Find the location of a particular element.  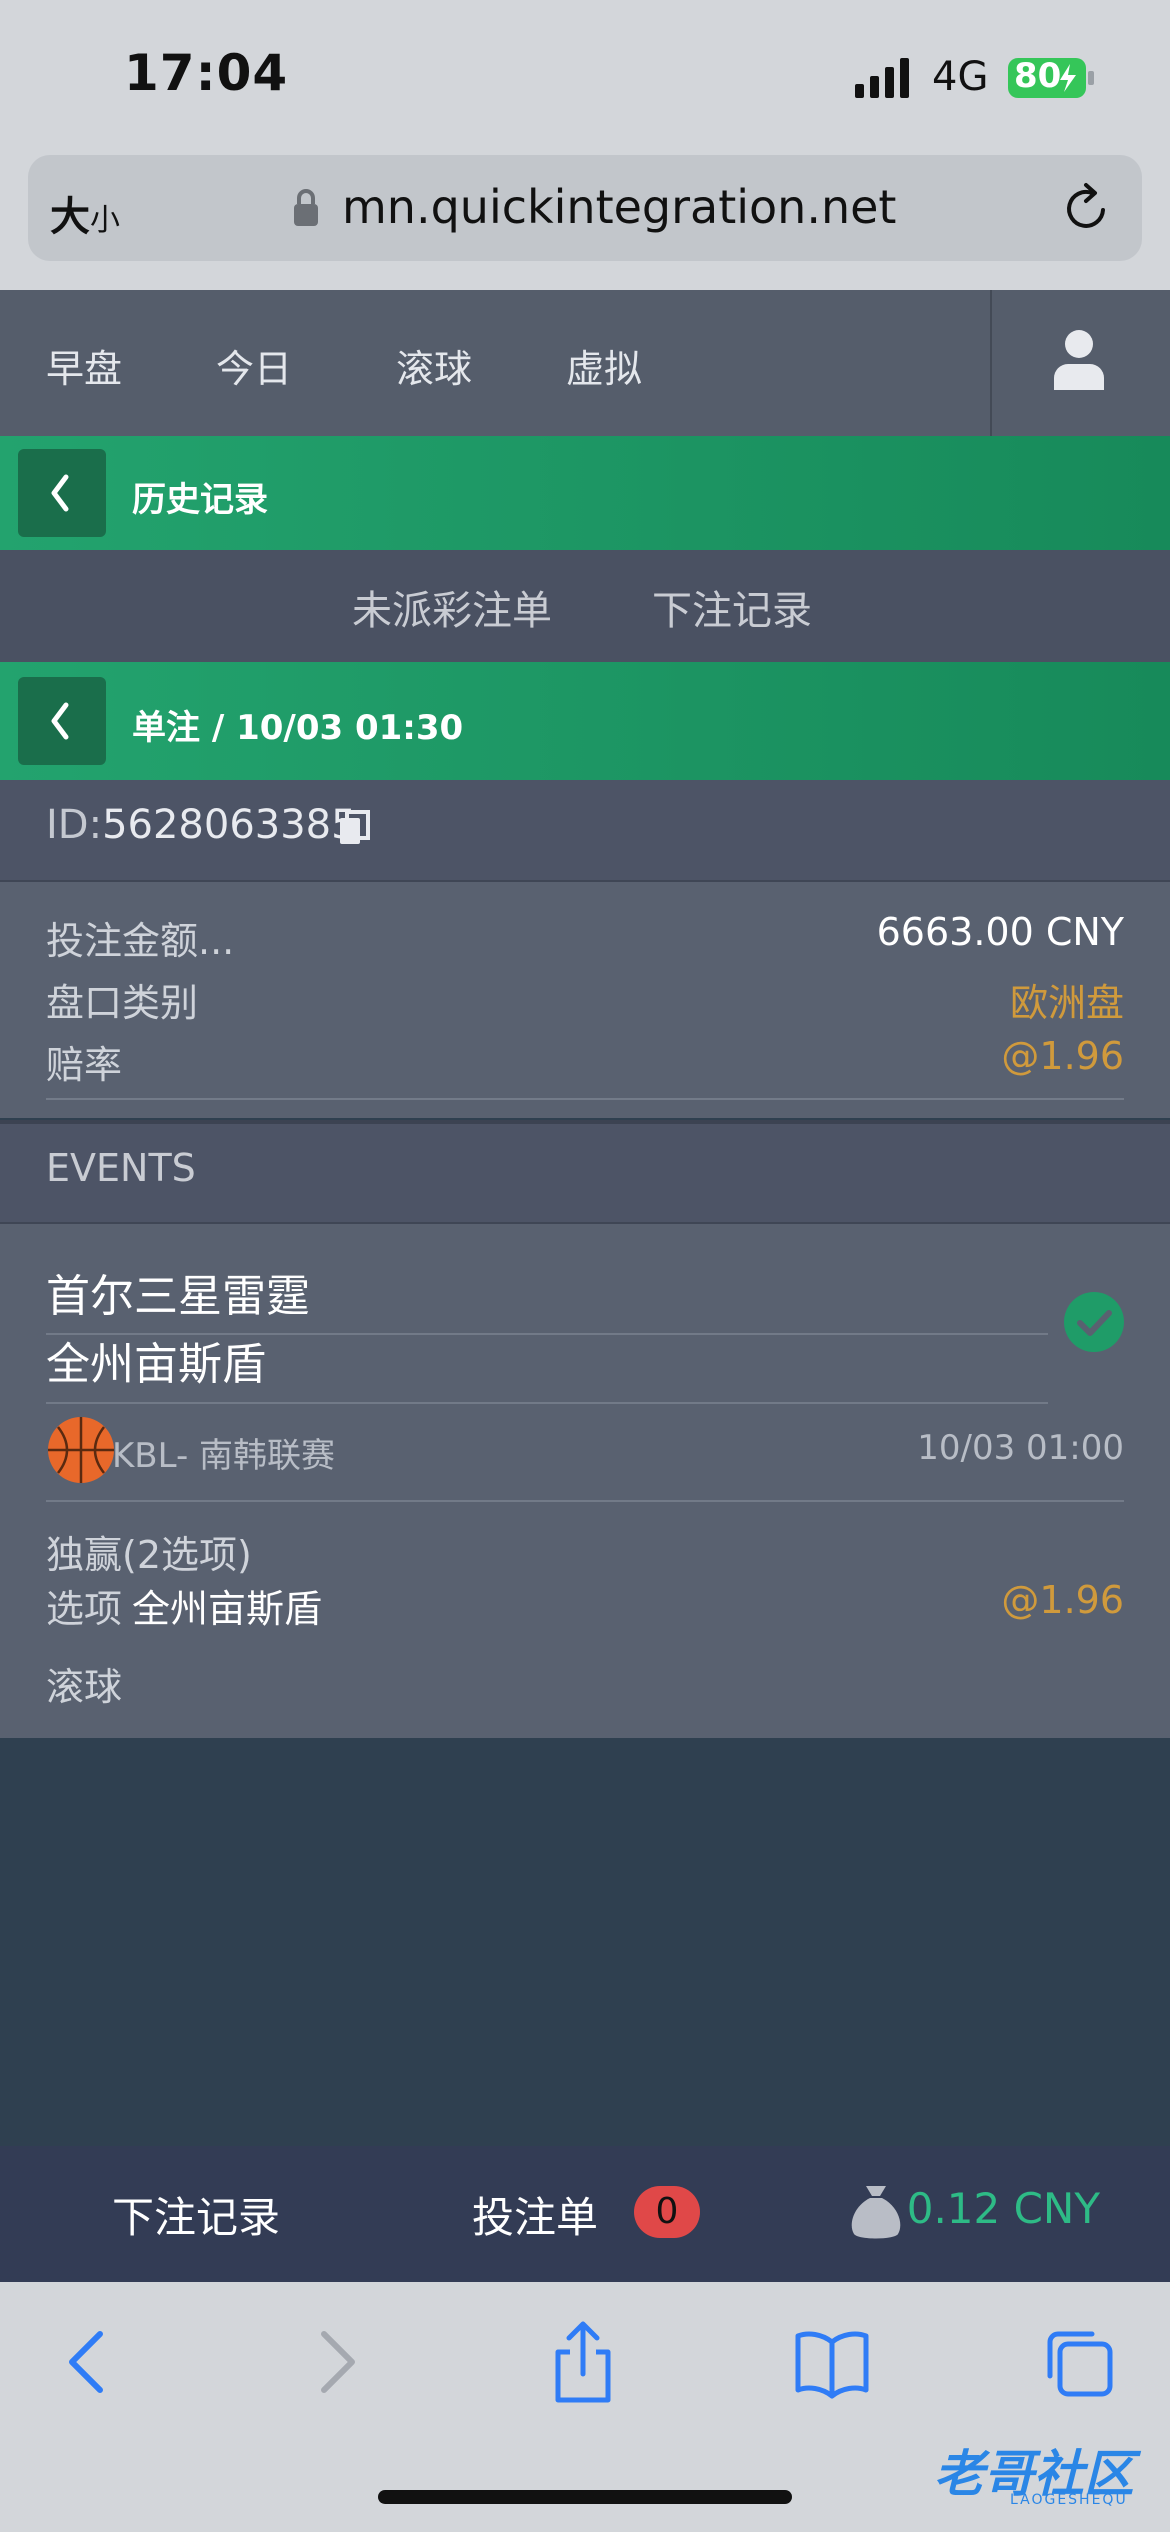

history-title: 历史记录 is located at coordinates (200, 500).